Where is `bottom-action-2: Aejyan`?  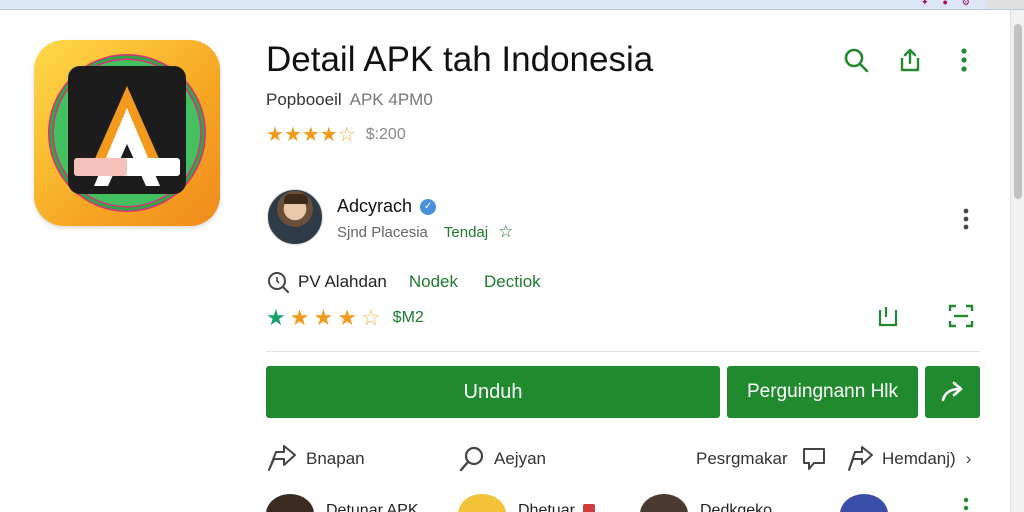 bottom-action-2: Aejyan is located at coordinates (502, 459).